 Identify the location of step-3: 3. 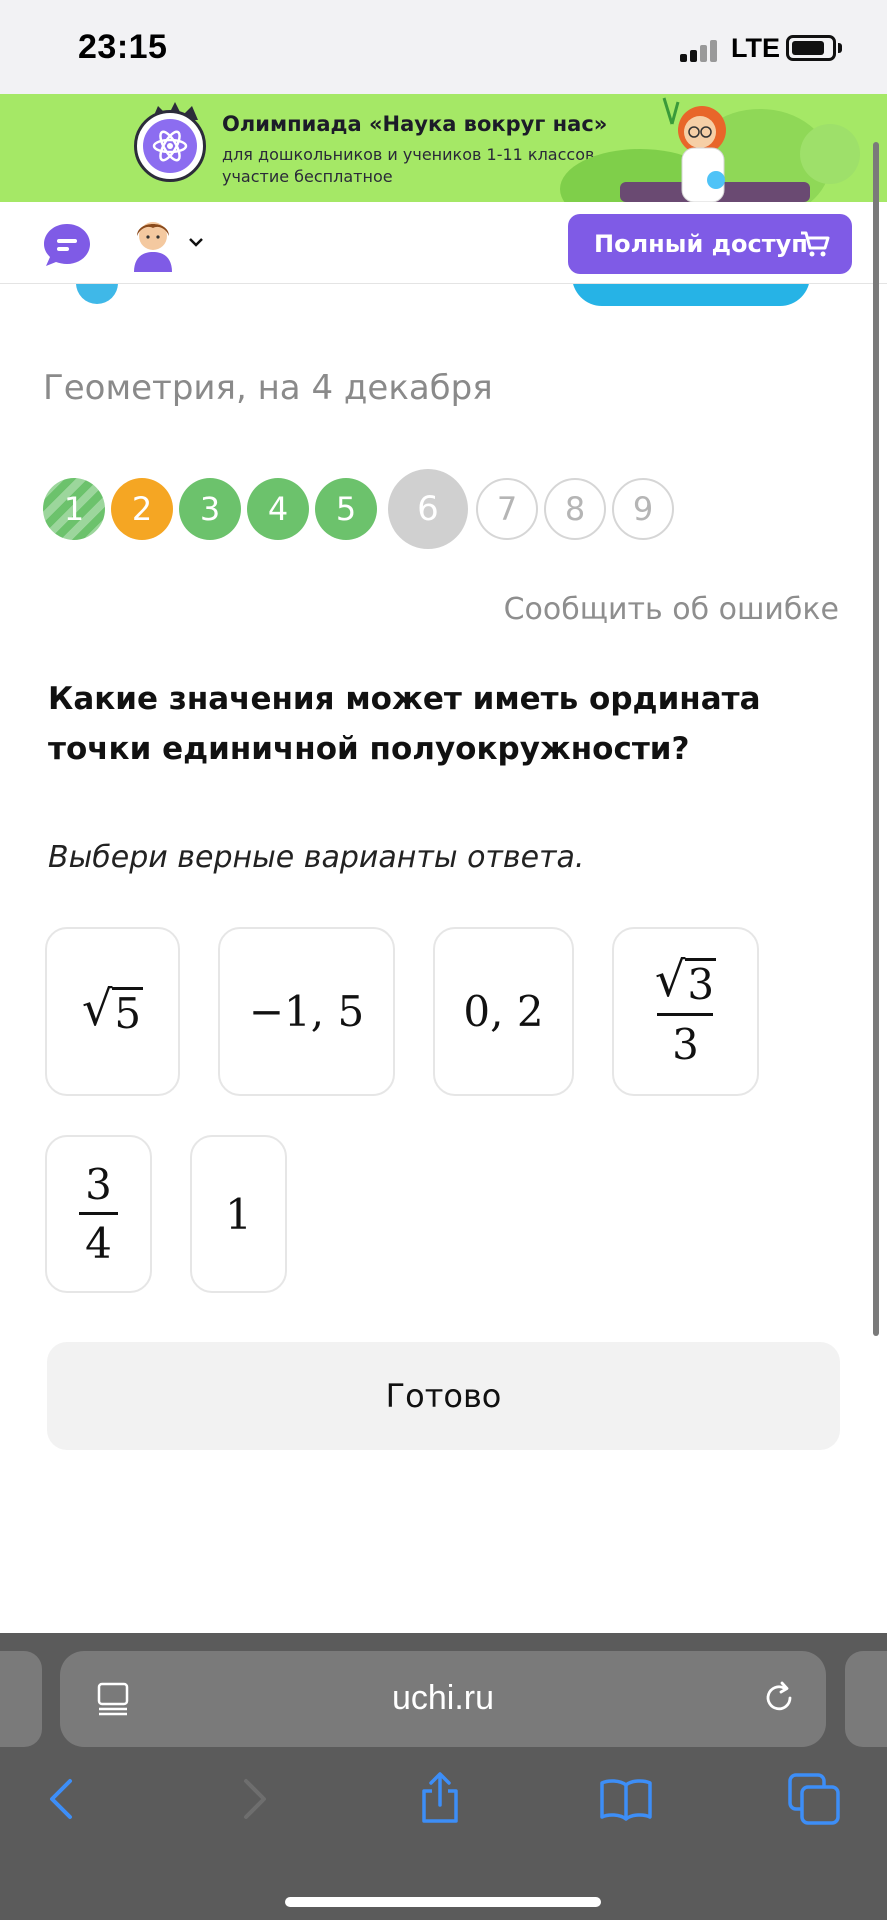
(210, 509).